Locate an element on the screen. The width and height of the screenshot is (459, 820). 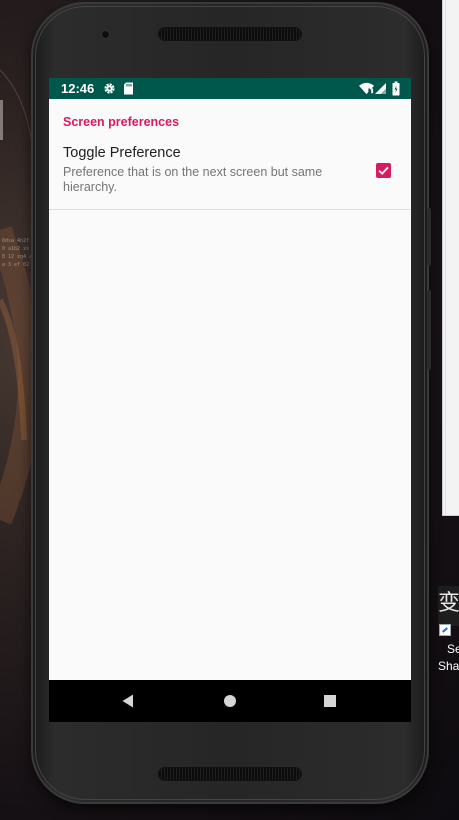
shortcut-glyph: 变 is located at coordinates (448, 606).